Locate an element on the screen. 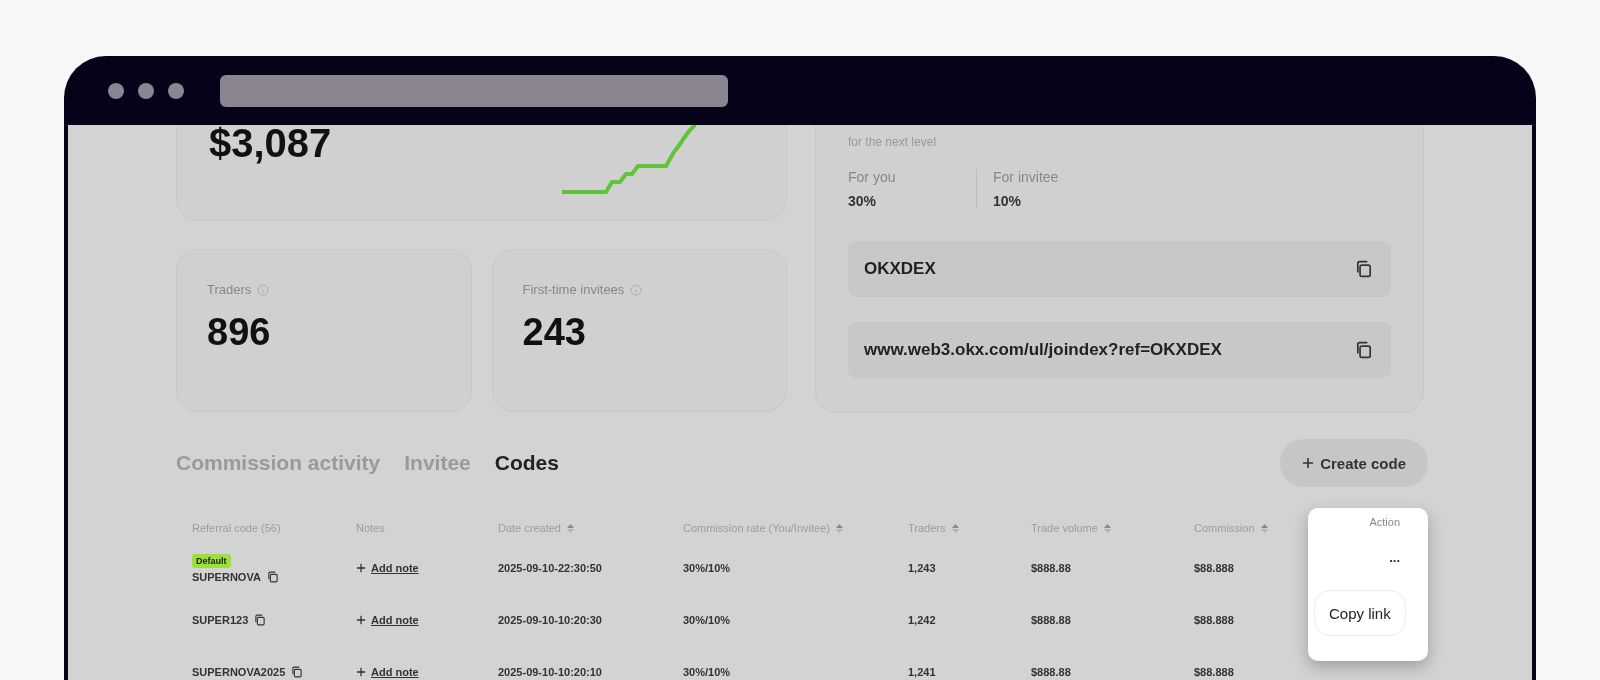  table-cell: 2025-09-10-22:30:50 is located at coordinates (550, 568).